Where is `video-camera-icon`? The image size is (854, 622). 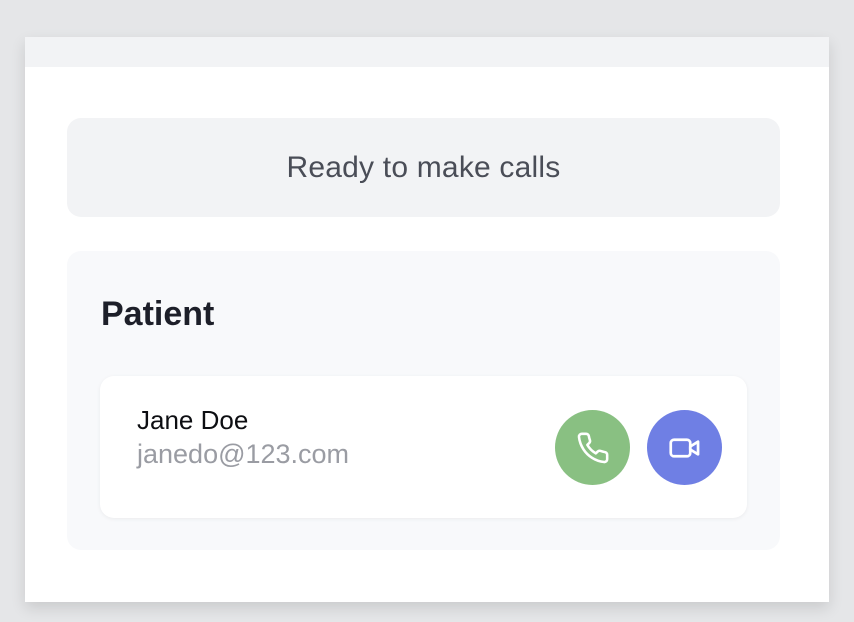
video-camera-icon is located at coordinates (685, 448).